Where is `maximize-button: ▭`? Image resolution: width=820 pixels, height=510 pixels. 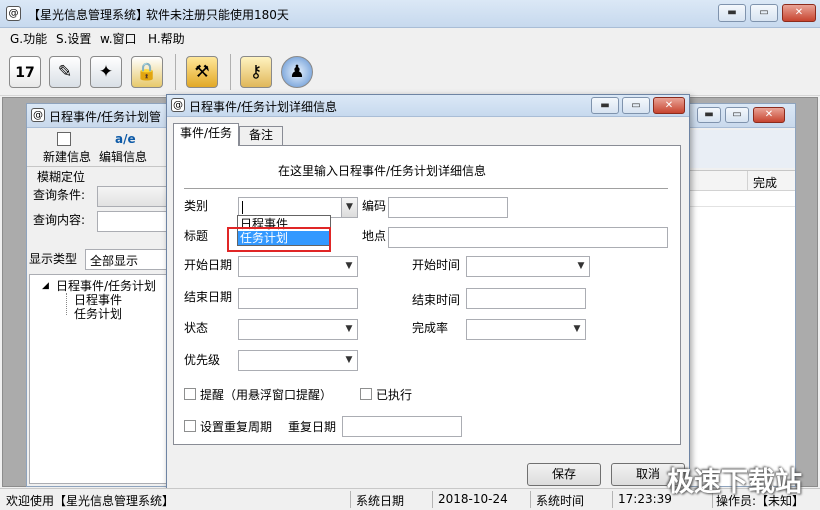
maximize-button: ▭ is located at coordinates (764, 13).